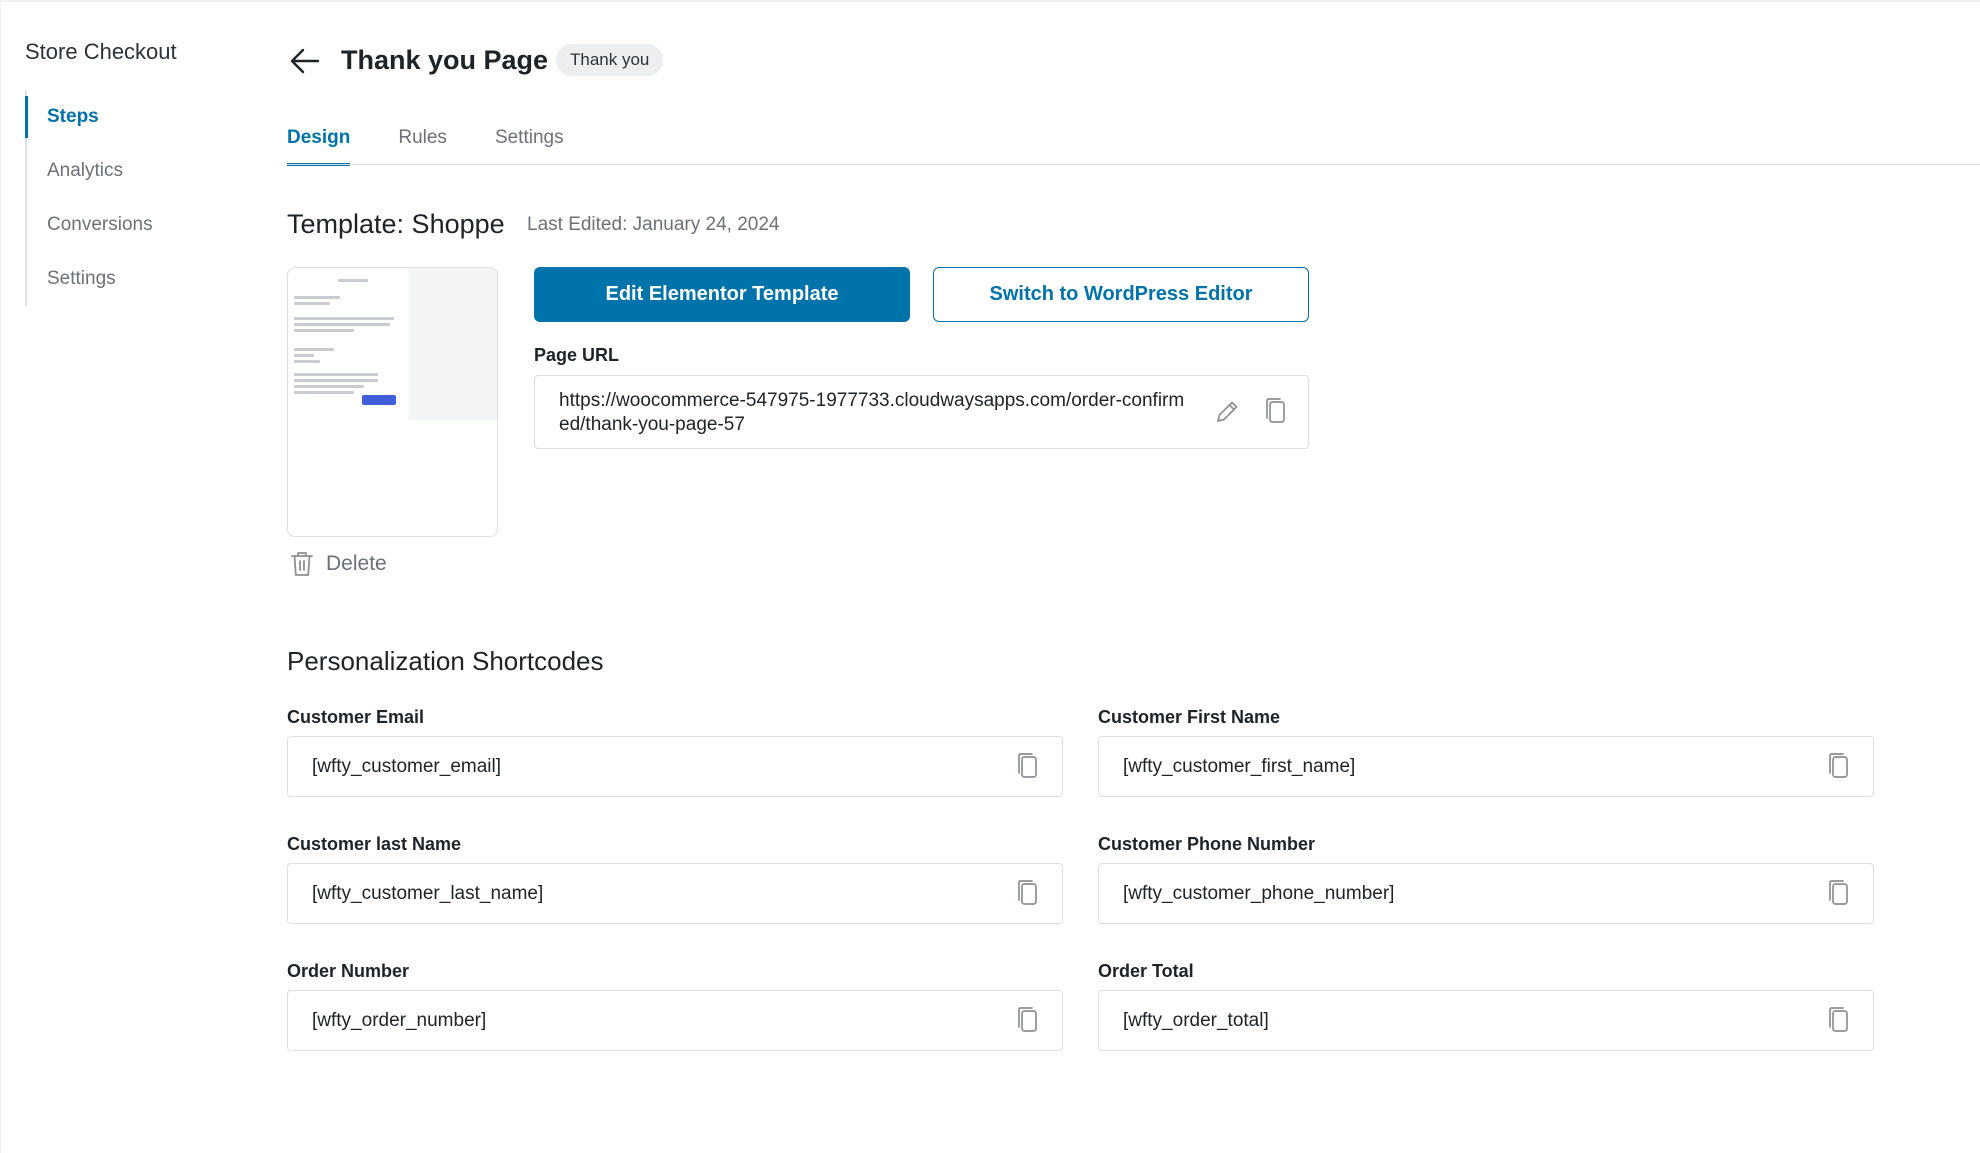 Image resolution: width=1980 pixels, height=1153 pixels. Describe the element at coordinates (1121, 294) in the screenshot. I see `switch-to-wordpress-editor-button: Switch to WordPress Editor` at that location.